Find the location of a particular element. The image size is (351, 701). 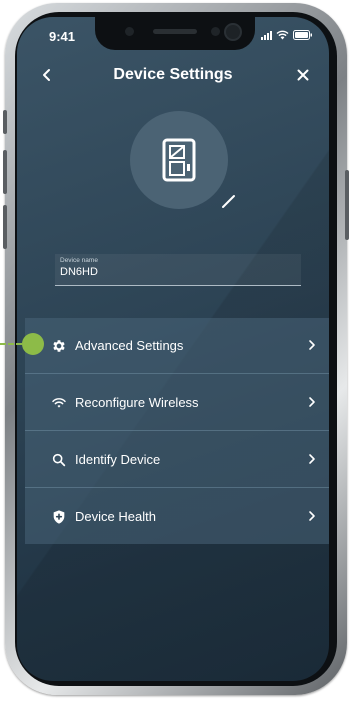

menu-item-device-health: Device Health is located at coordinates (177, 517).